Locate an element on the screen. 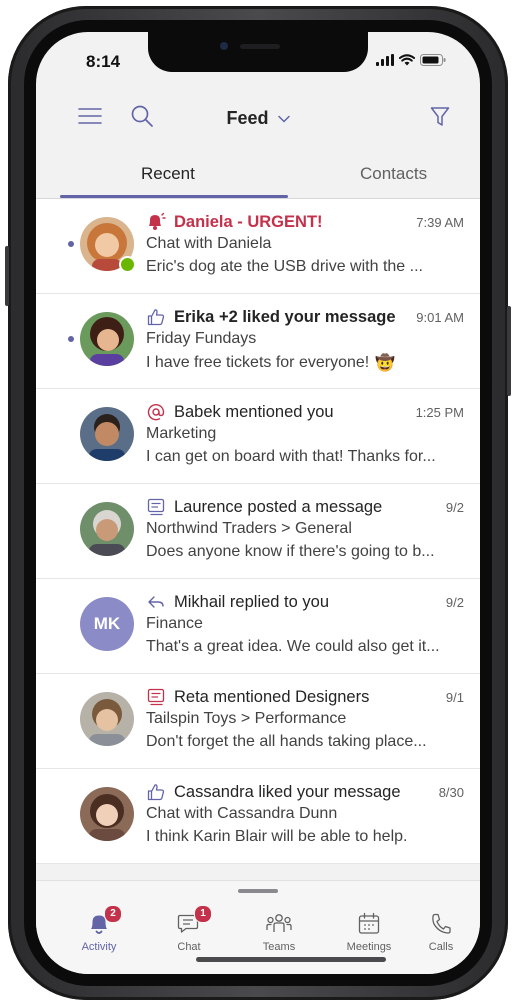  presence-available-icon is located at coordinates (127, 264).